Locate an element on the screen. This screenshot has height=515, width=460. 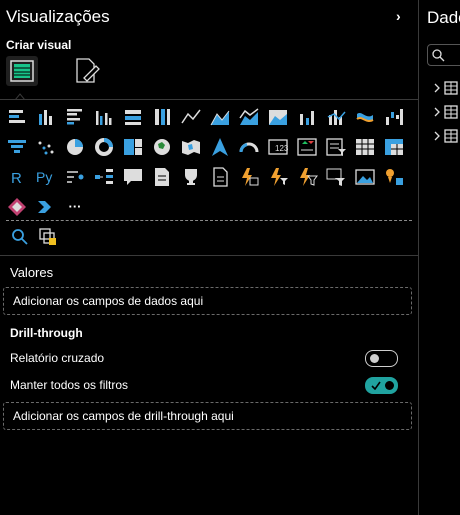
ribbon-chart-icon is located at coordinates (365, 117).